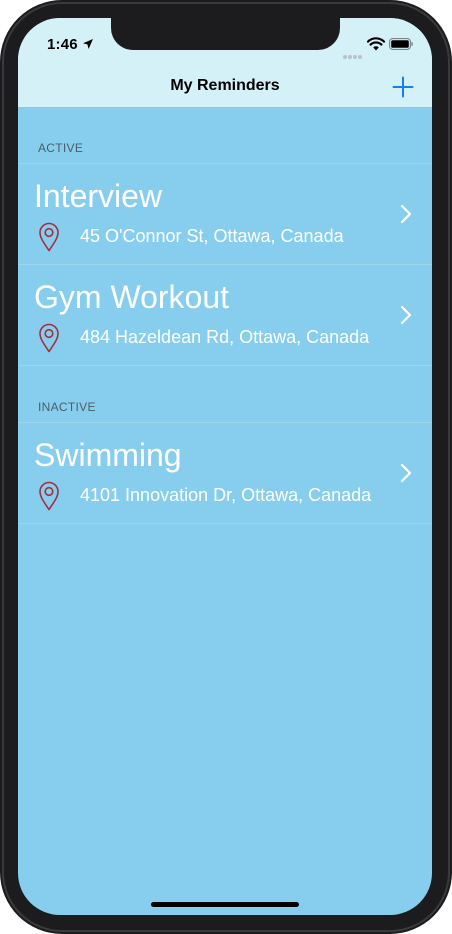  Describe the element at coordinates (212, 236) in the screenshot. I see `reminder-address: 45 O'Connor St, Ottawa, Canada` at that location.